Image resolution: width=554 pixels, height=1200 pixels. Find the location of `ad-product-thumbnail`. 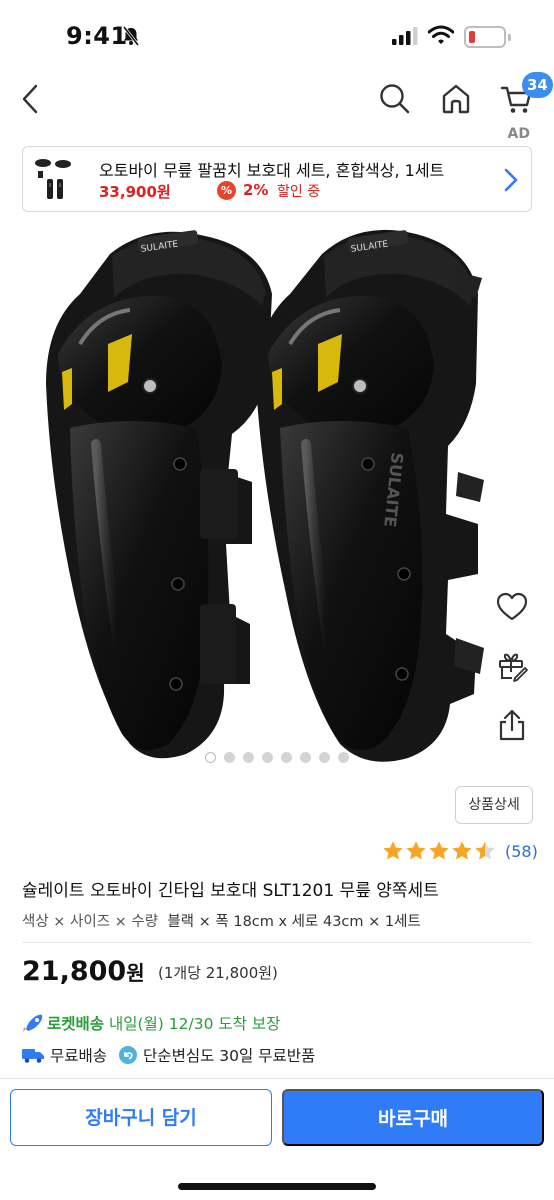

ad-product-thumbnail is located at coordinates (53, 179).